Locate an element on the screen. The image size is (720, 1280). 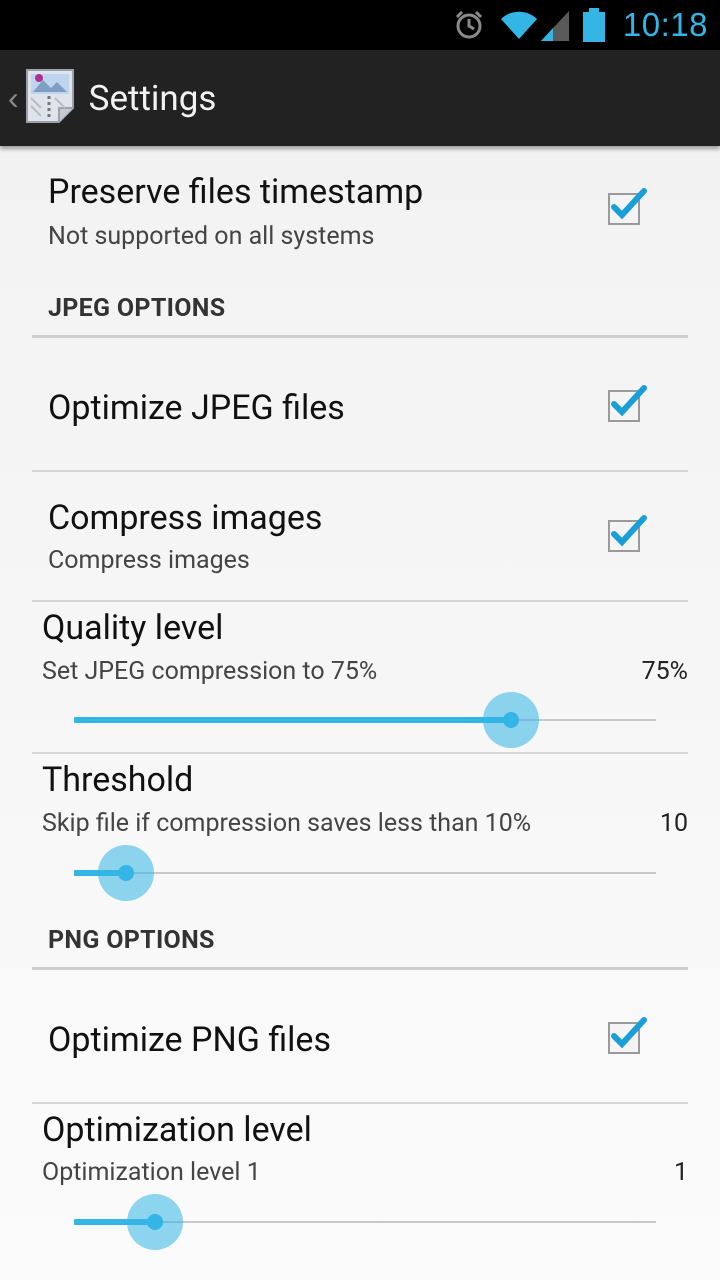
pref-title: Optimize JPEG files is located at coordinates (196, 408).